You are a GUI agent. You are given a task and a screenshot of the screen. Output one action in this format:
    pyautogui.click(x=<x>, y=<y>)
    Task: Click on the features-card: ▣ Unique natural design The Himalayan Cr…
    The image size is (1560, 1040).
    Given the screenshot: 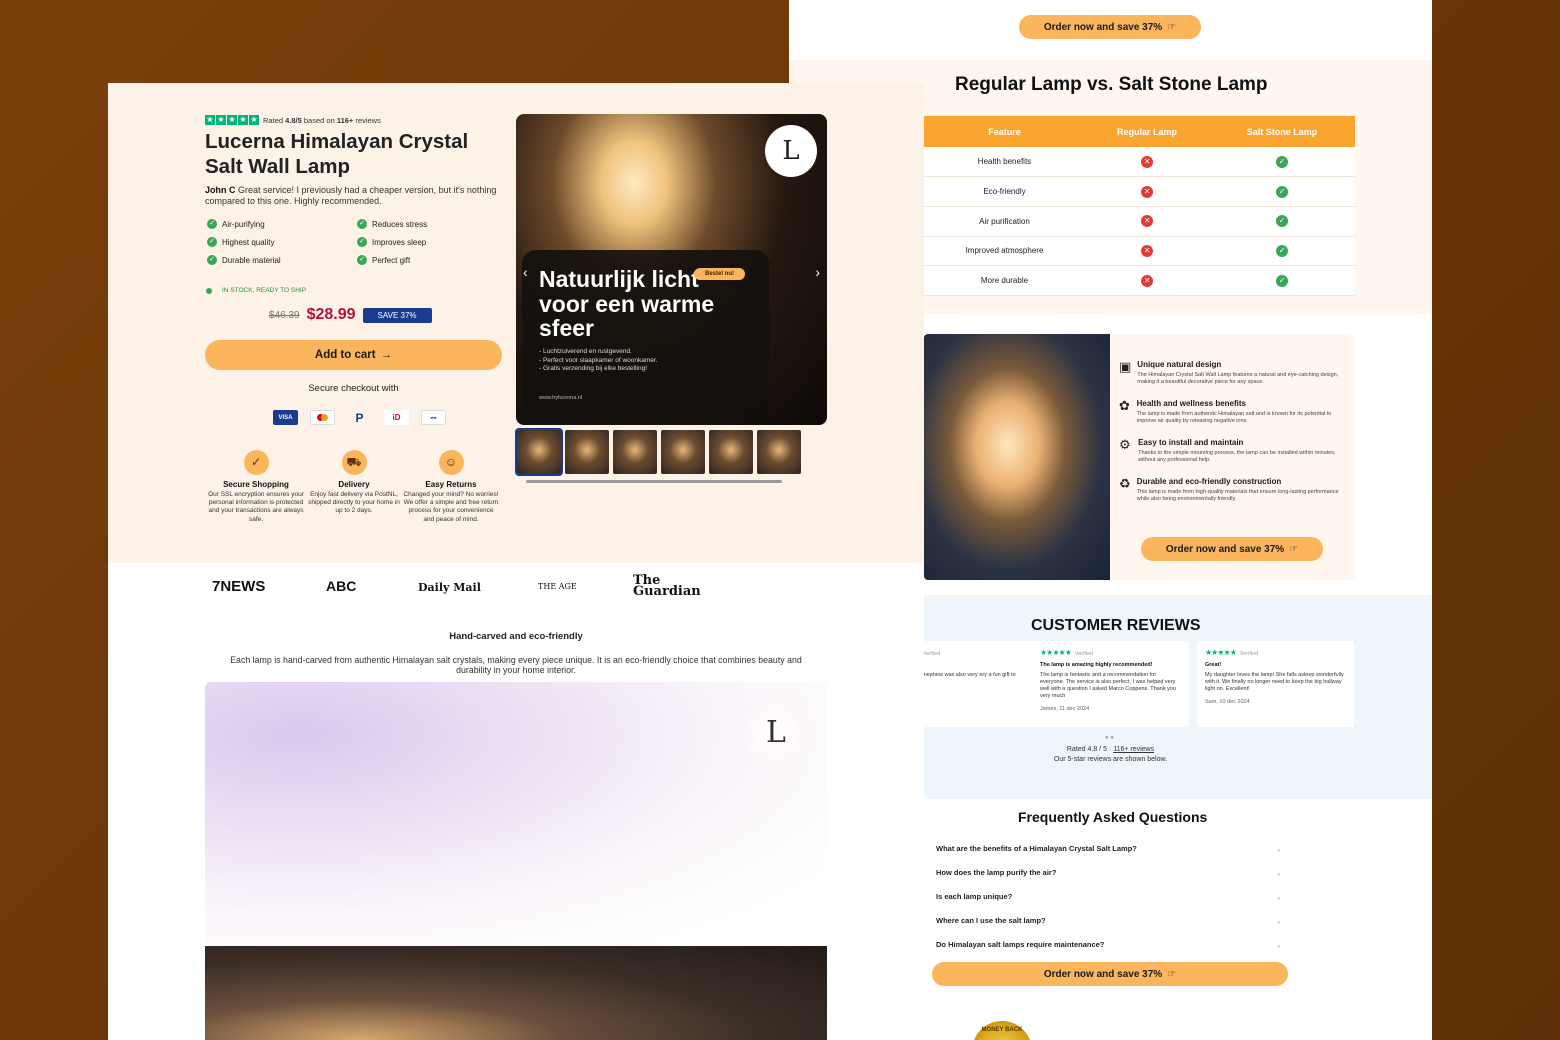 What is the action you would take?
    pyautogui.click(x=1139, y=457)
    